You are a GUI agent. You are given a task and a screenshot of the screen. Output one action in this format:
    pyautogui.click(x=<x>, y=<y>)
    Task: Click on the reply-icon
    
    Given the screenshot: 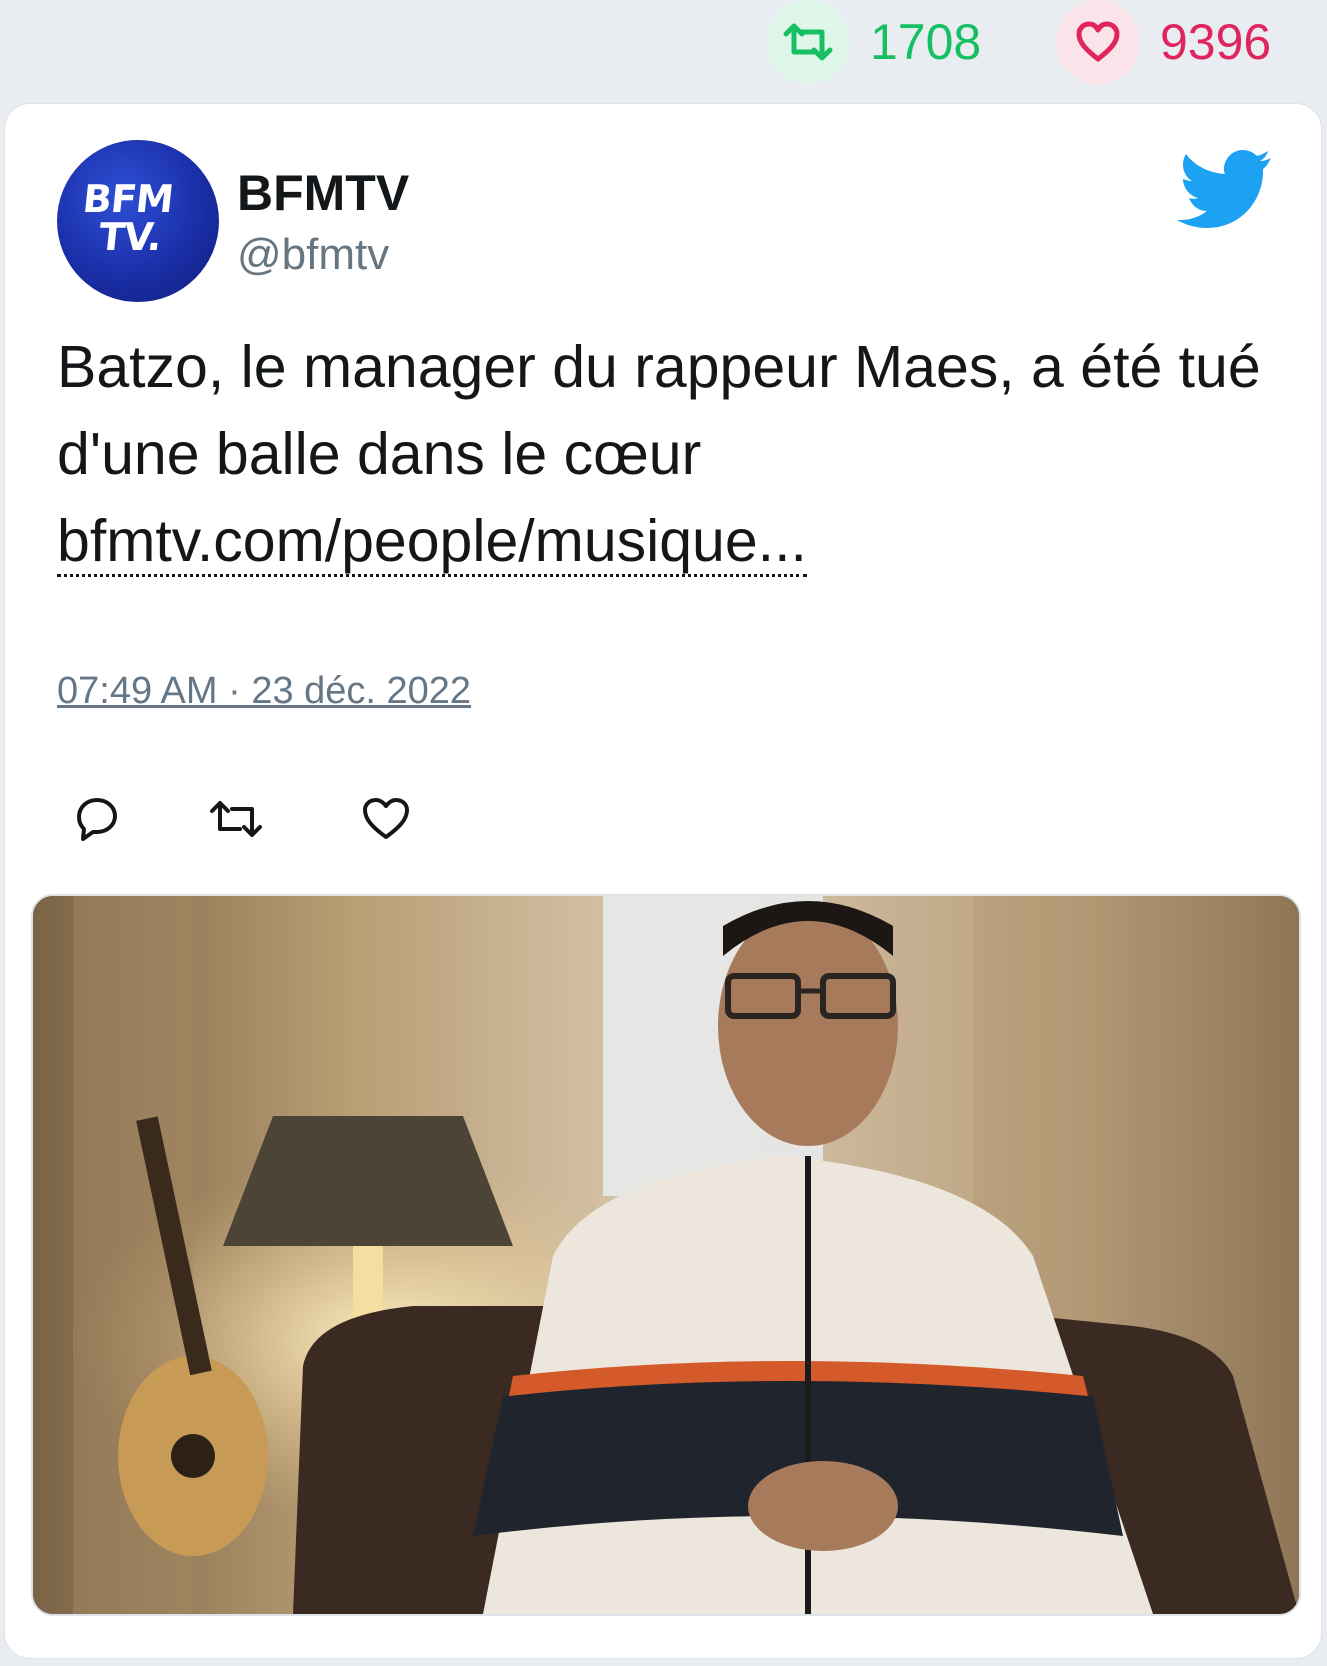 What is the action you would take?
    pyautogui.click(x=96, y=819)
    